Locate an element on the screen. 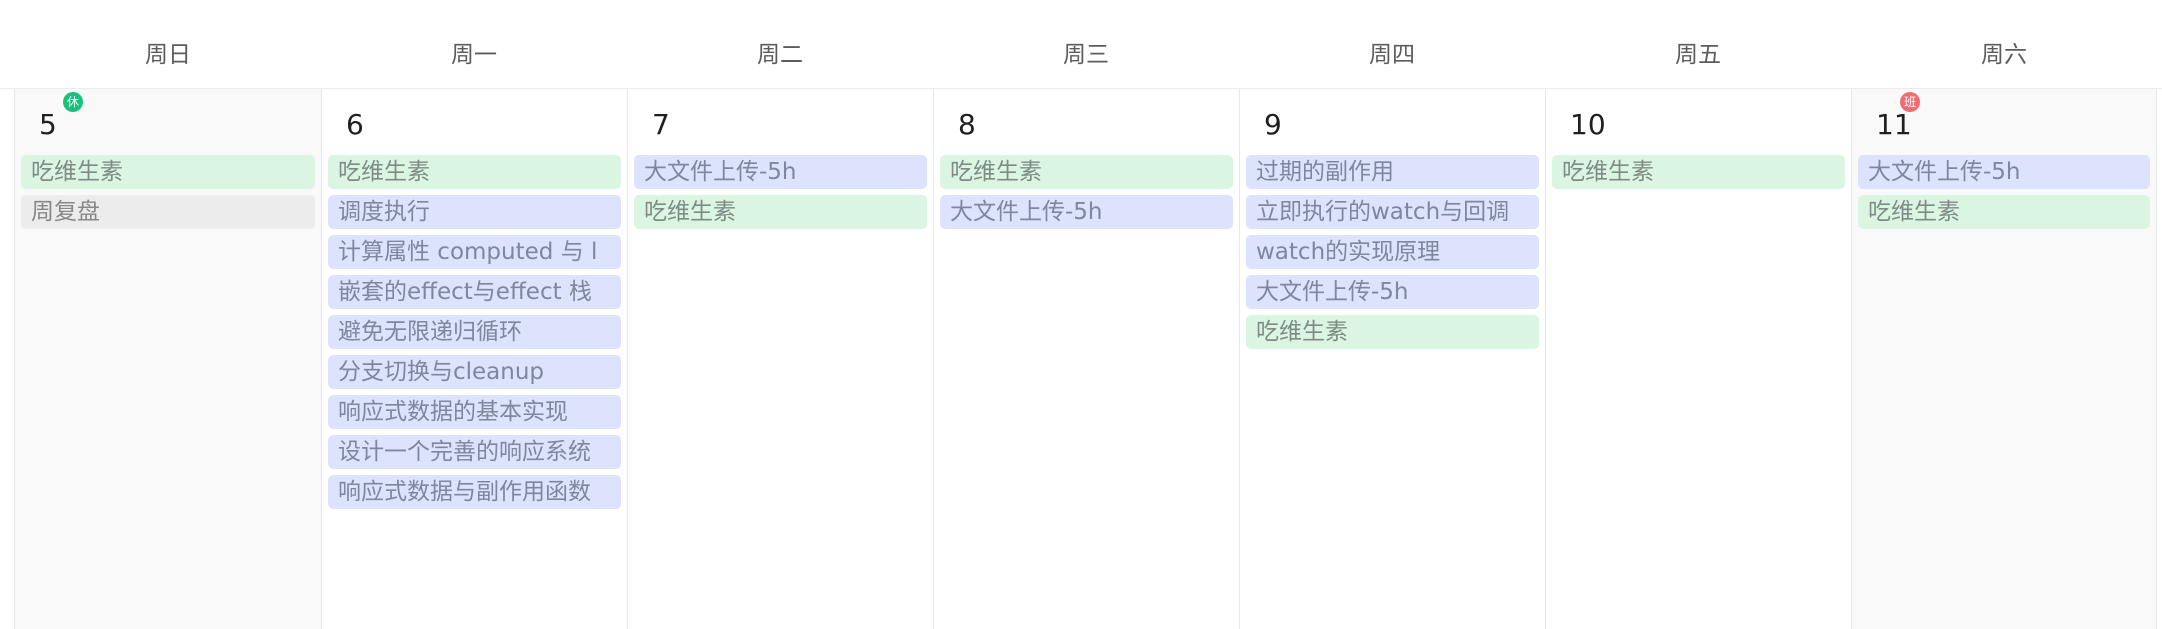 The height and width of the screenshot is (629, 2162). weekday-friday: 周五 is located at coordinates (1698, 55).